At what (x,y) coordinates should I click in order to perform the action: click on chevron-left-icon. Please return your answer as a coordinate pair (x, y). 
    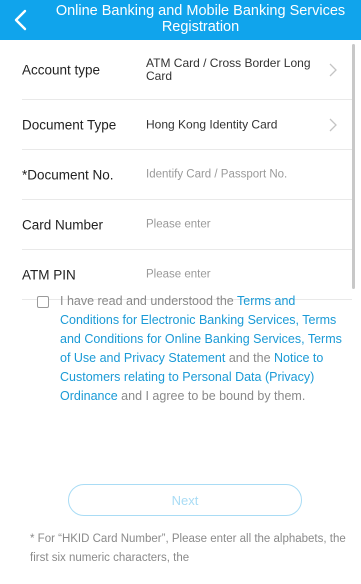
    Looking at the image, I should click on (20, 20).